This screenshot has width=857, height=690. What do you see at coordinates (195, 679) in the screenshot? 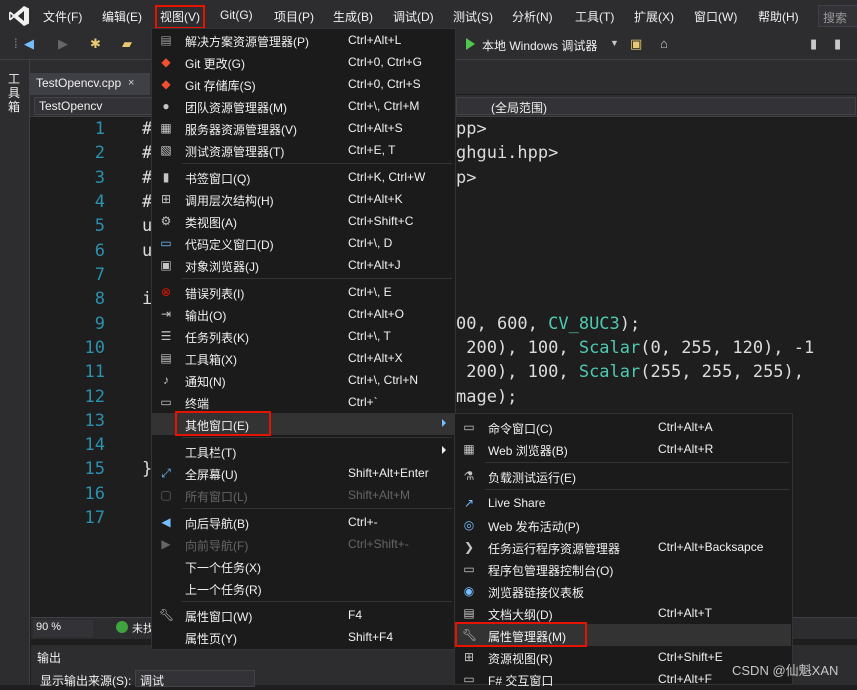
I see `output-source-dropdown: 调试` at bounding box center [195, 679].